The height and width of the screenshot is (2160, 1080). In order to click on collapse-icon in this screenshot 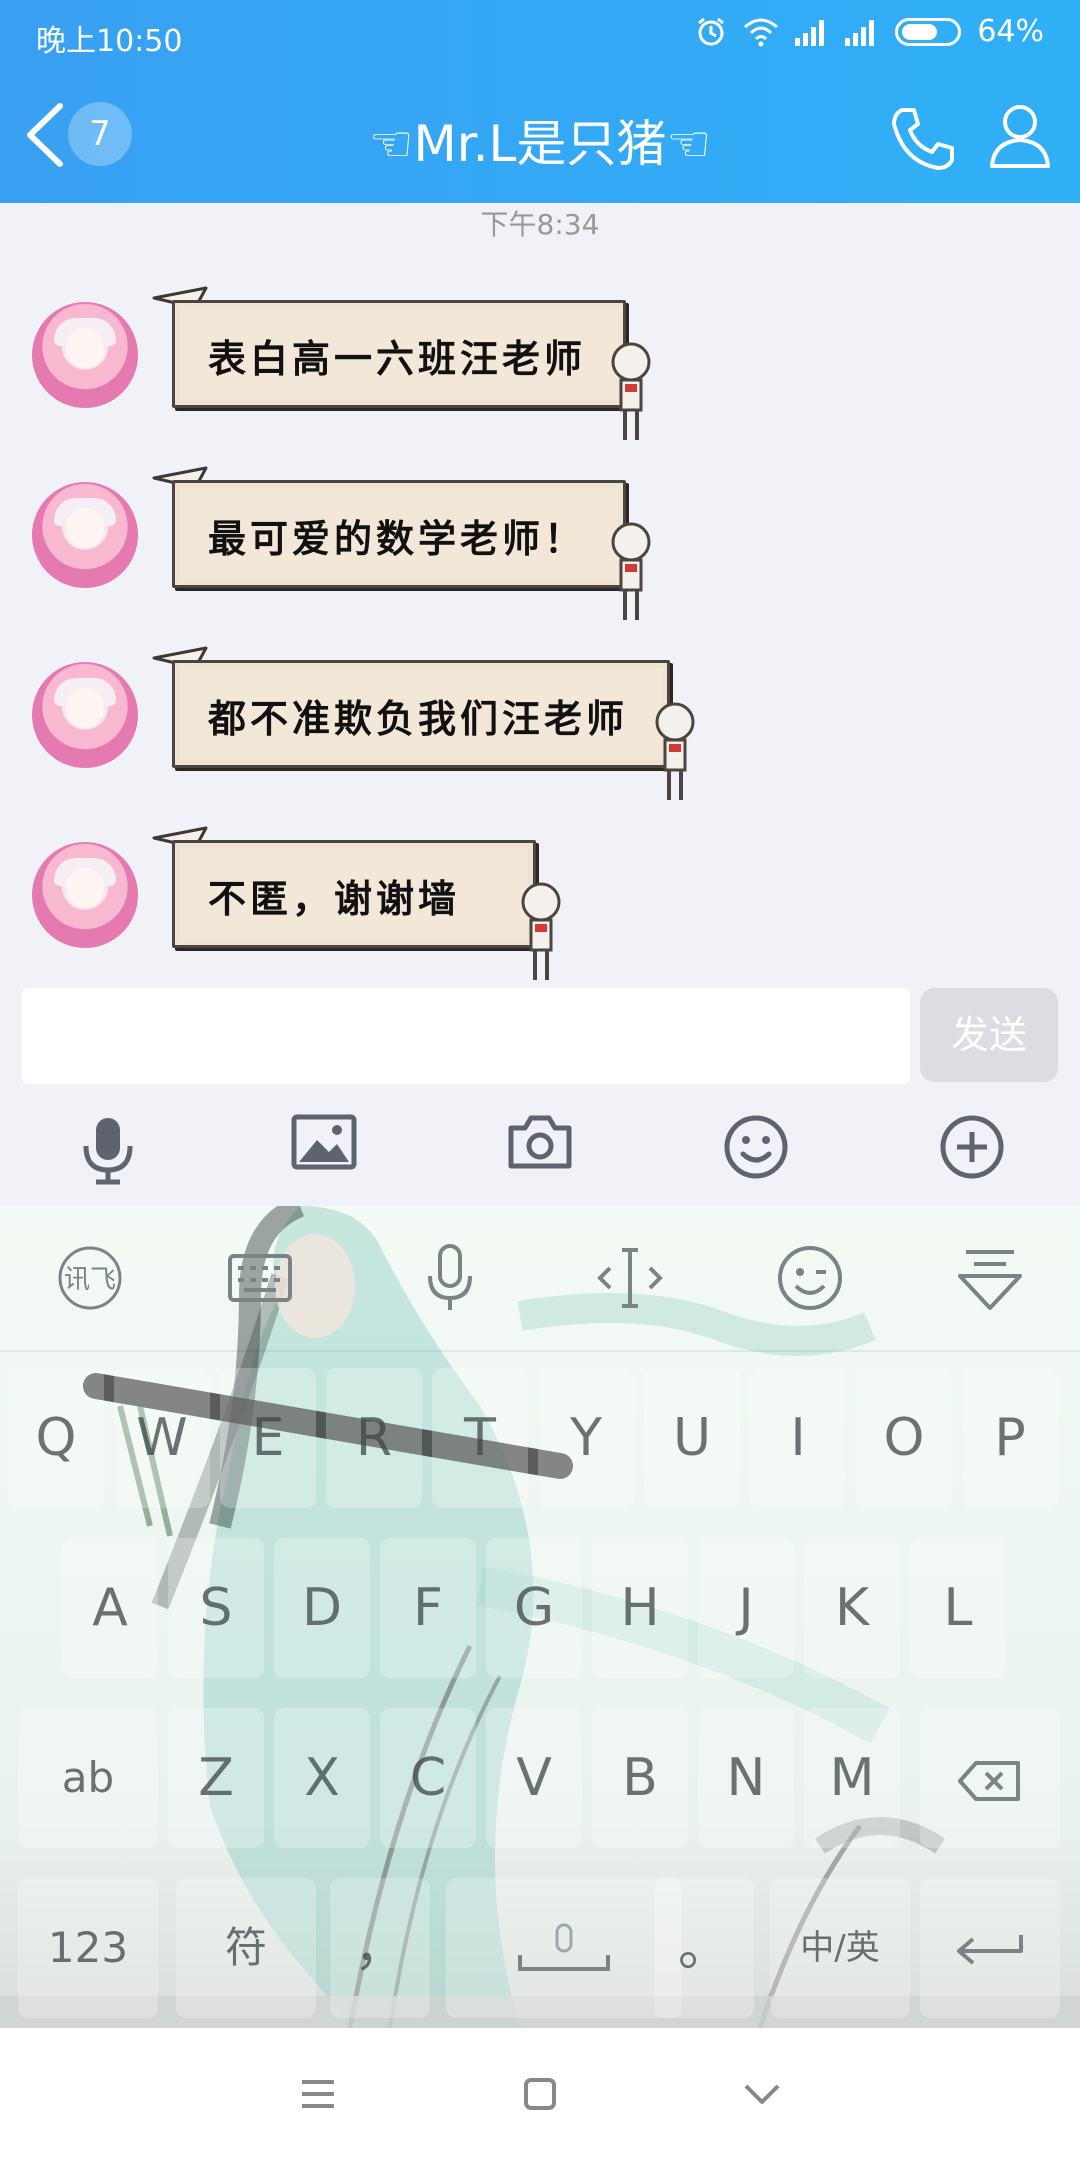, I will do `click(990, 1280)`.